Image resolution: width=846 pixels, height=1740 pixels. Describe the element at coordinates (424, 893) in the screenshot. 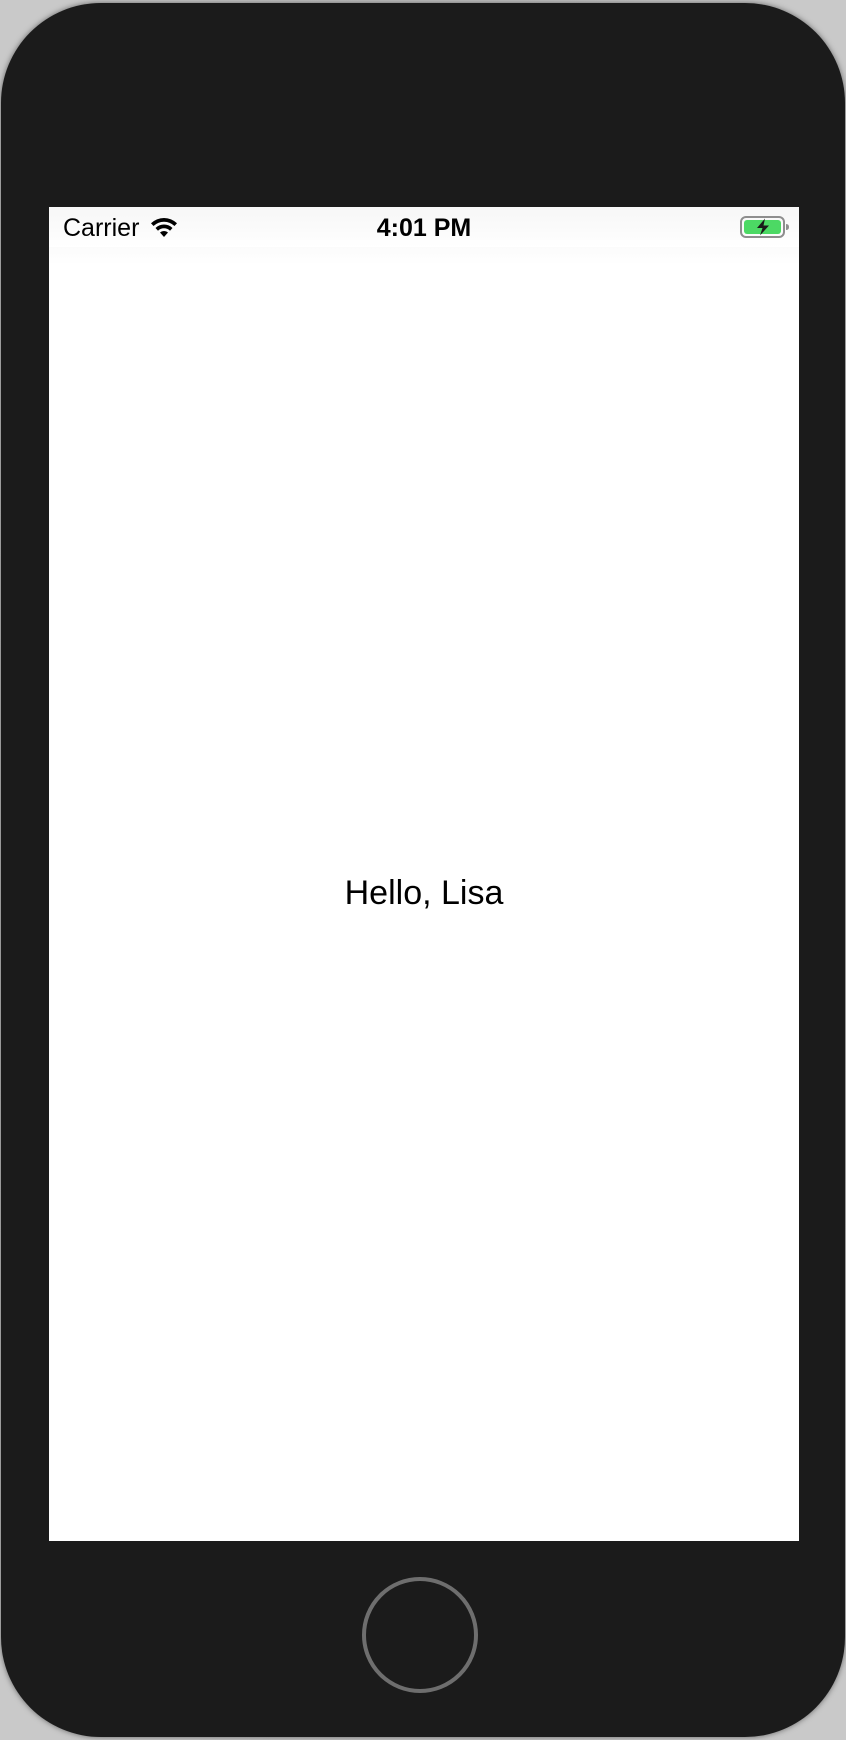

I see `greeting-text: Hello, Lisa` at that location.